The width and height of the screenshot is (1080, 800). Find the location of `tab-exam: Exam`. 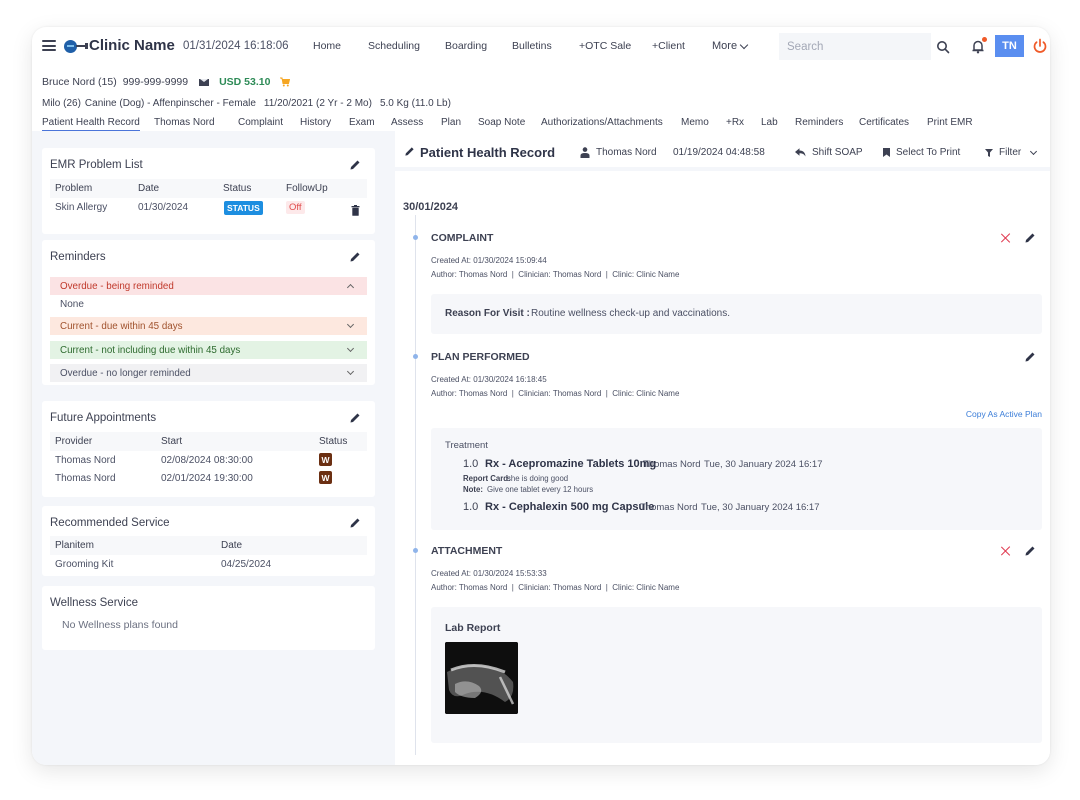

tab-exam: Exam is located at coordinates (362, 122).